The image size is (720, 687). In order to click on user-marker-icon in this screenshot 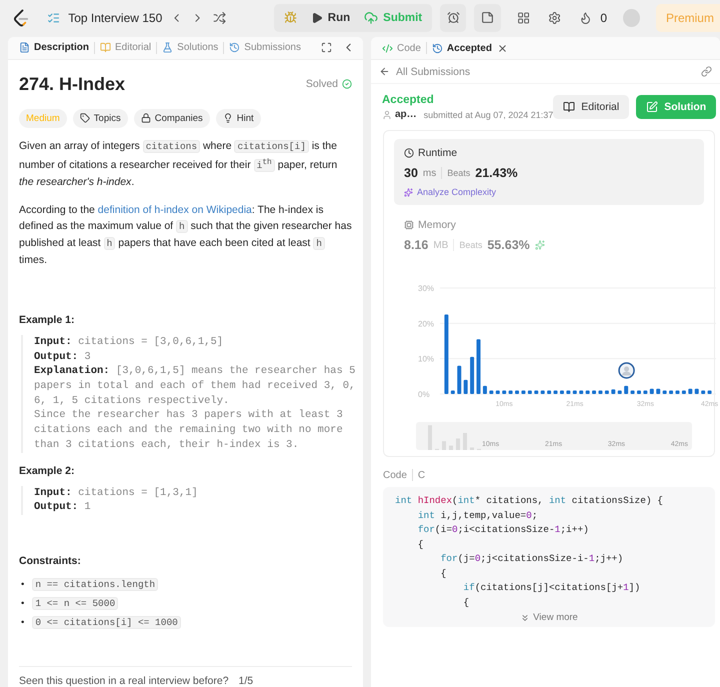, I will do `click(626, 370)`.